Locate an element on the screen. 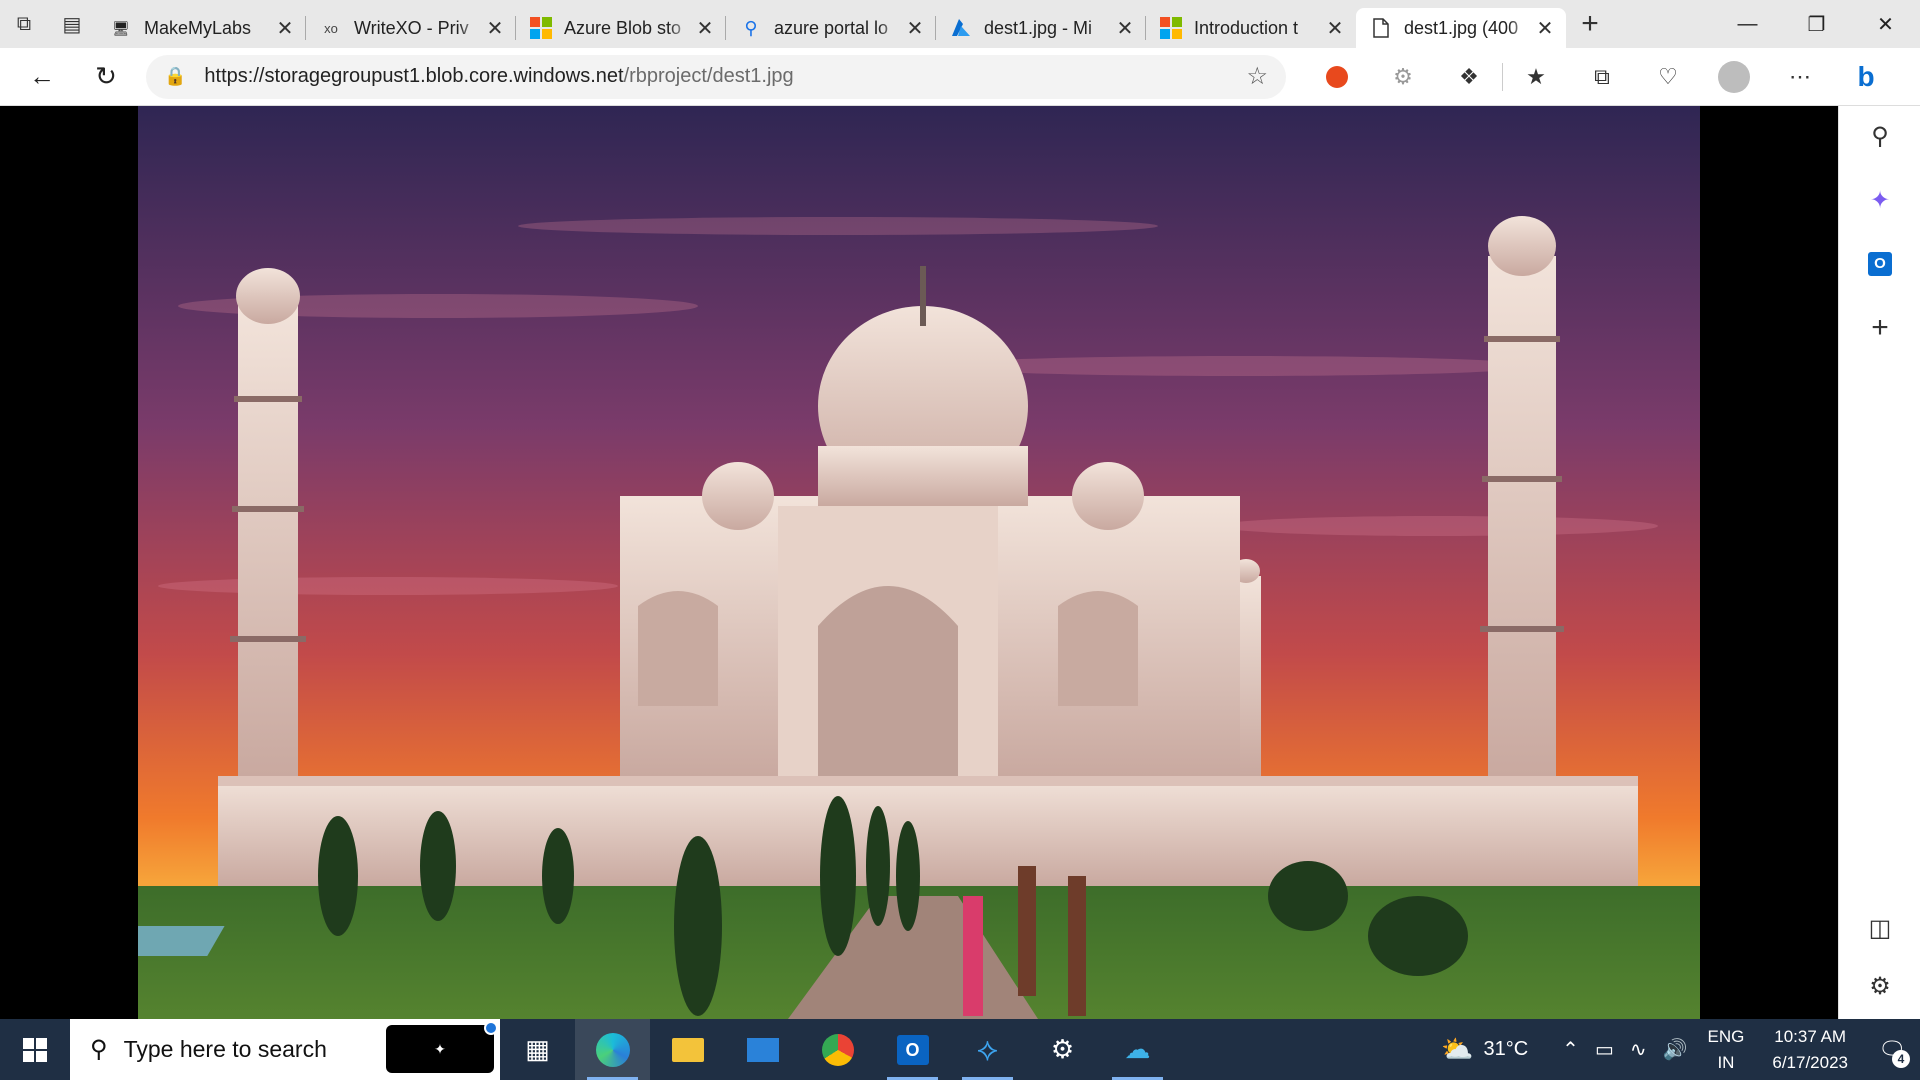  tab-introduction: Introduction t ✕ is located at coordinates (1251, 28).